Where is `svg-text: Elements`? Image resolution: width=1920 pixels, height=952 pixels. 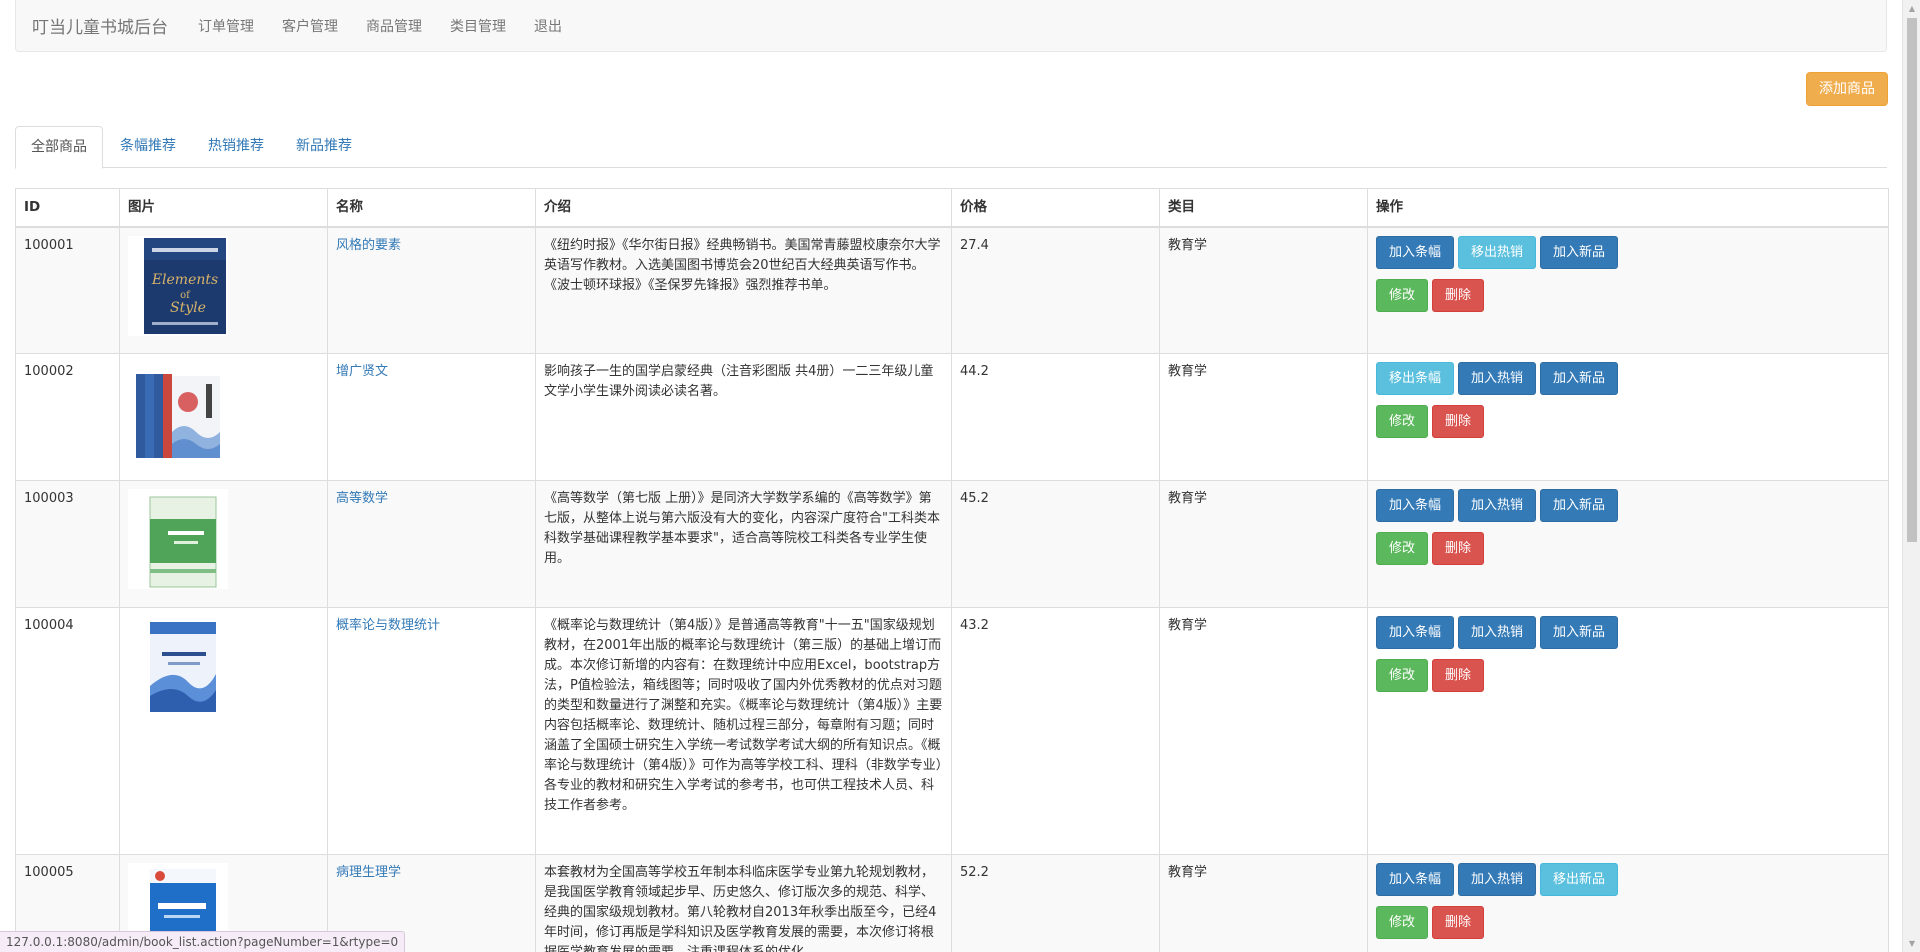 svg-text: Elements is located at coordinates (184, 280).